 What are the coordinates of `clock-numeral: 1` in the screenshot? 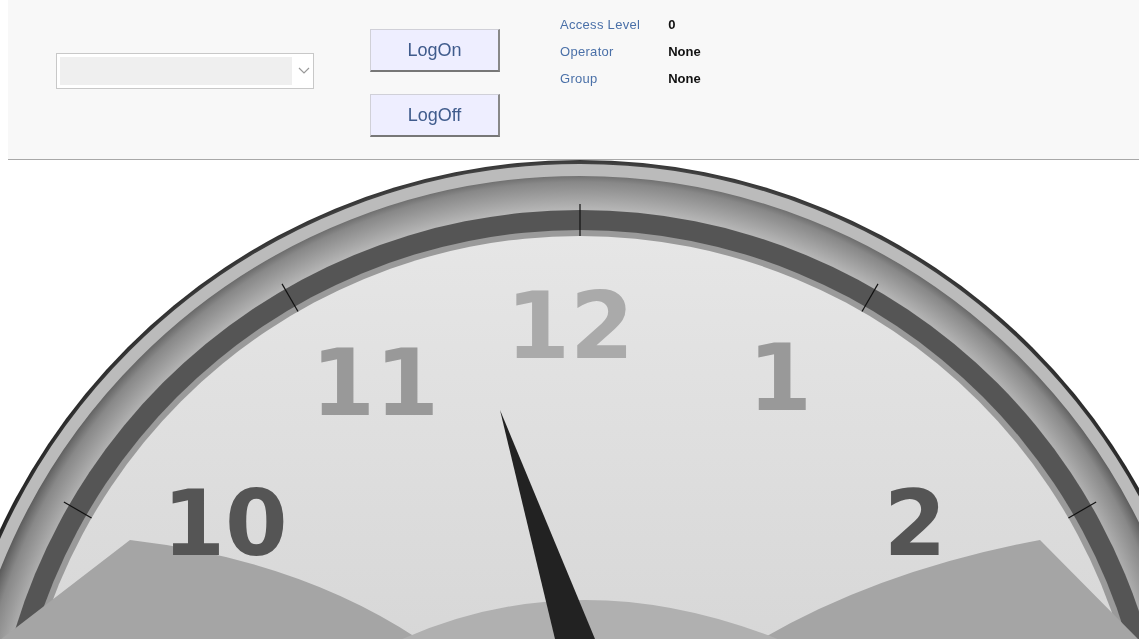 It's located at (780, 378).